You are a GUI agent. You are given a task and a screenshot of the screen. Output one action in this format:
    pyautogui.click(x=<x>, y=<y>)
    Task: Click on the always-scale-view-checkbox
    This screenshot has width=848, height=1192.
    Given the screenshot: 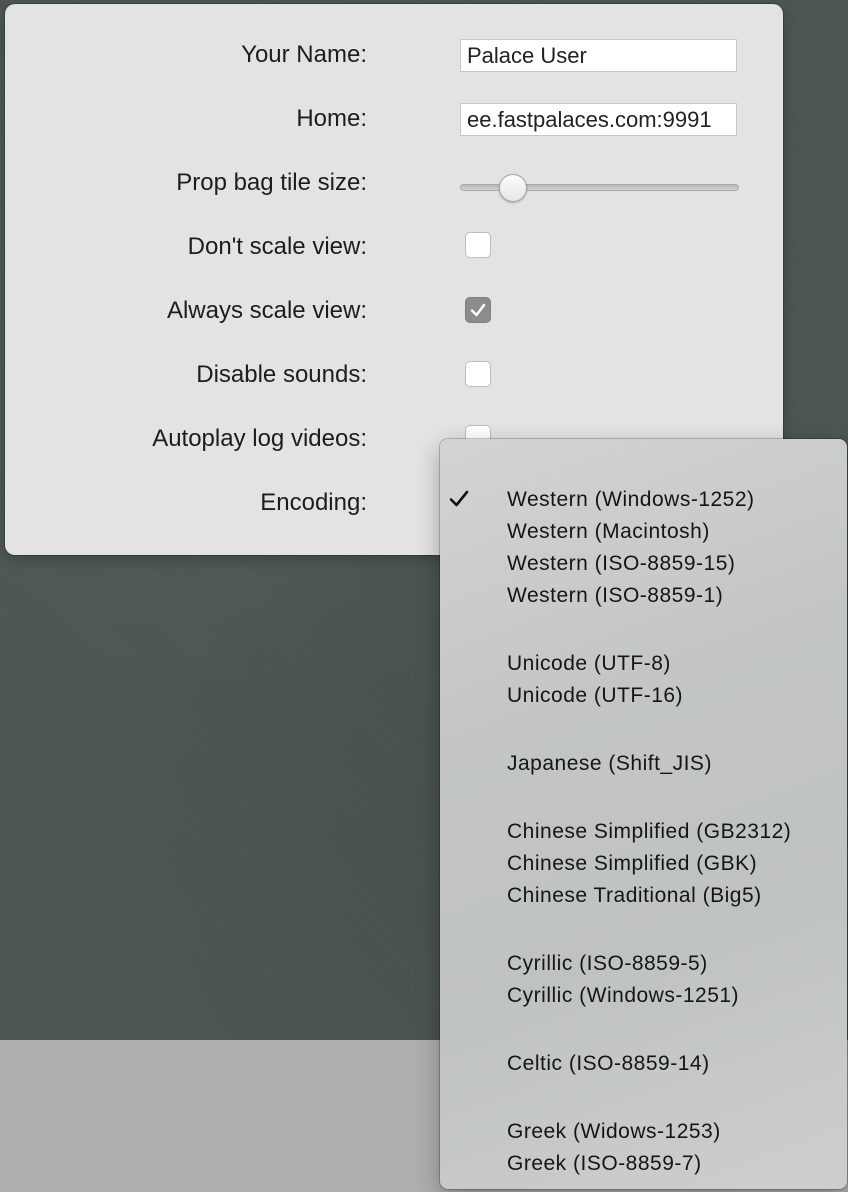 What is the action you would take?
    pyautogui.click(x=478, y=310)
    